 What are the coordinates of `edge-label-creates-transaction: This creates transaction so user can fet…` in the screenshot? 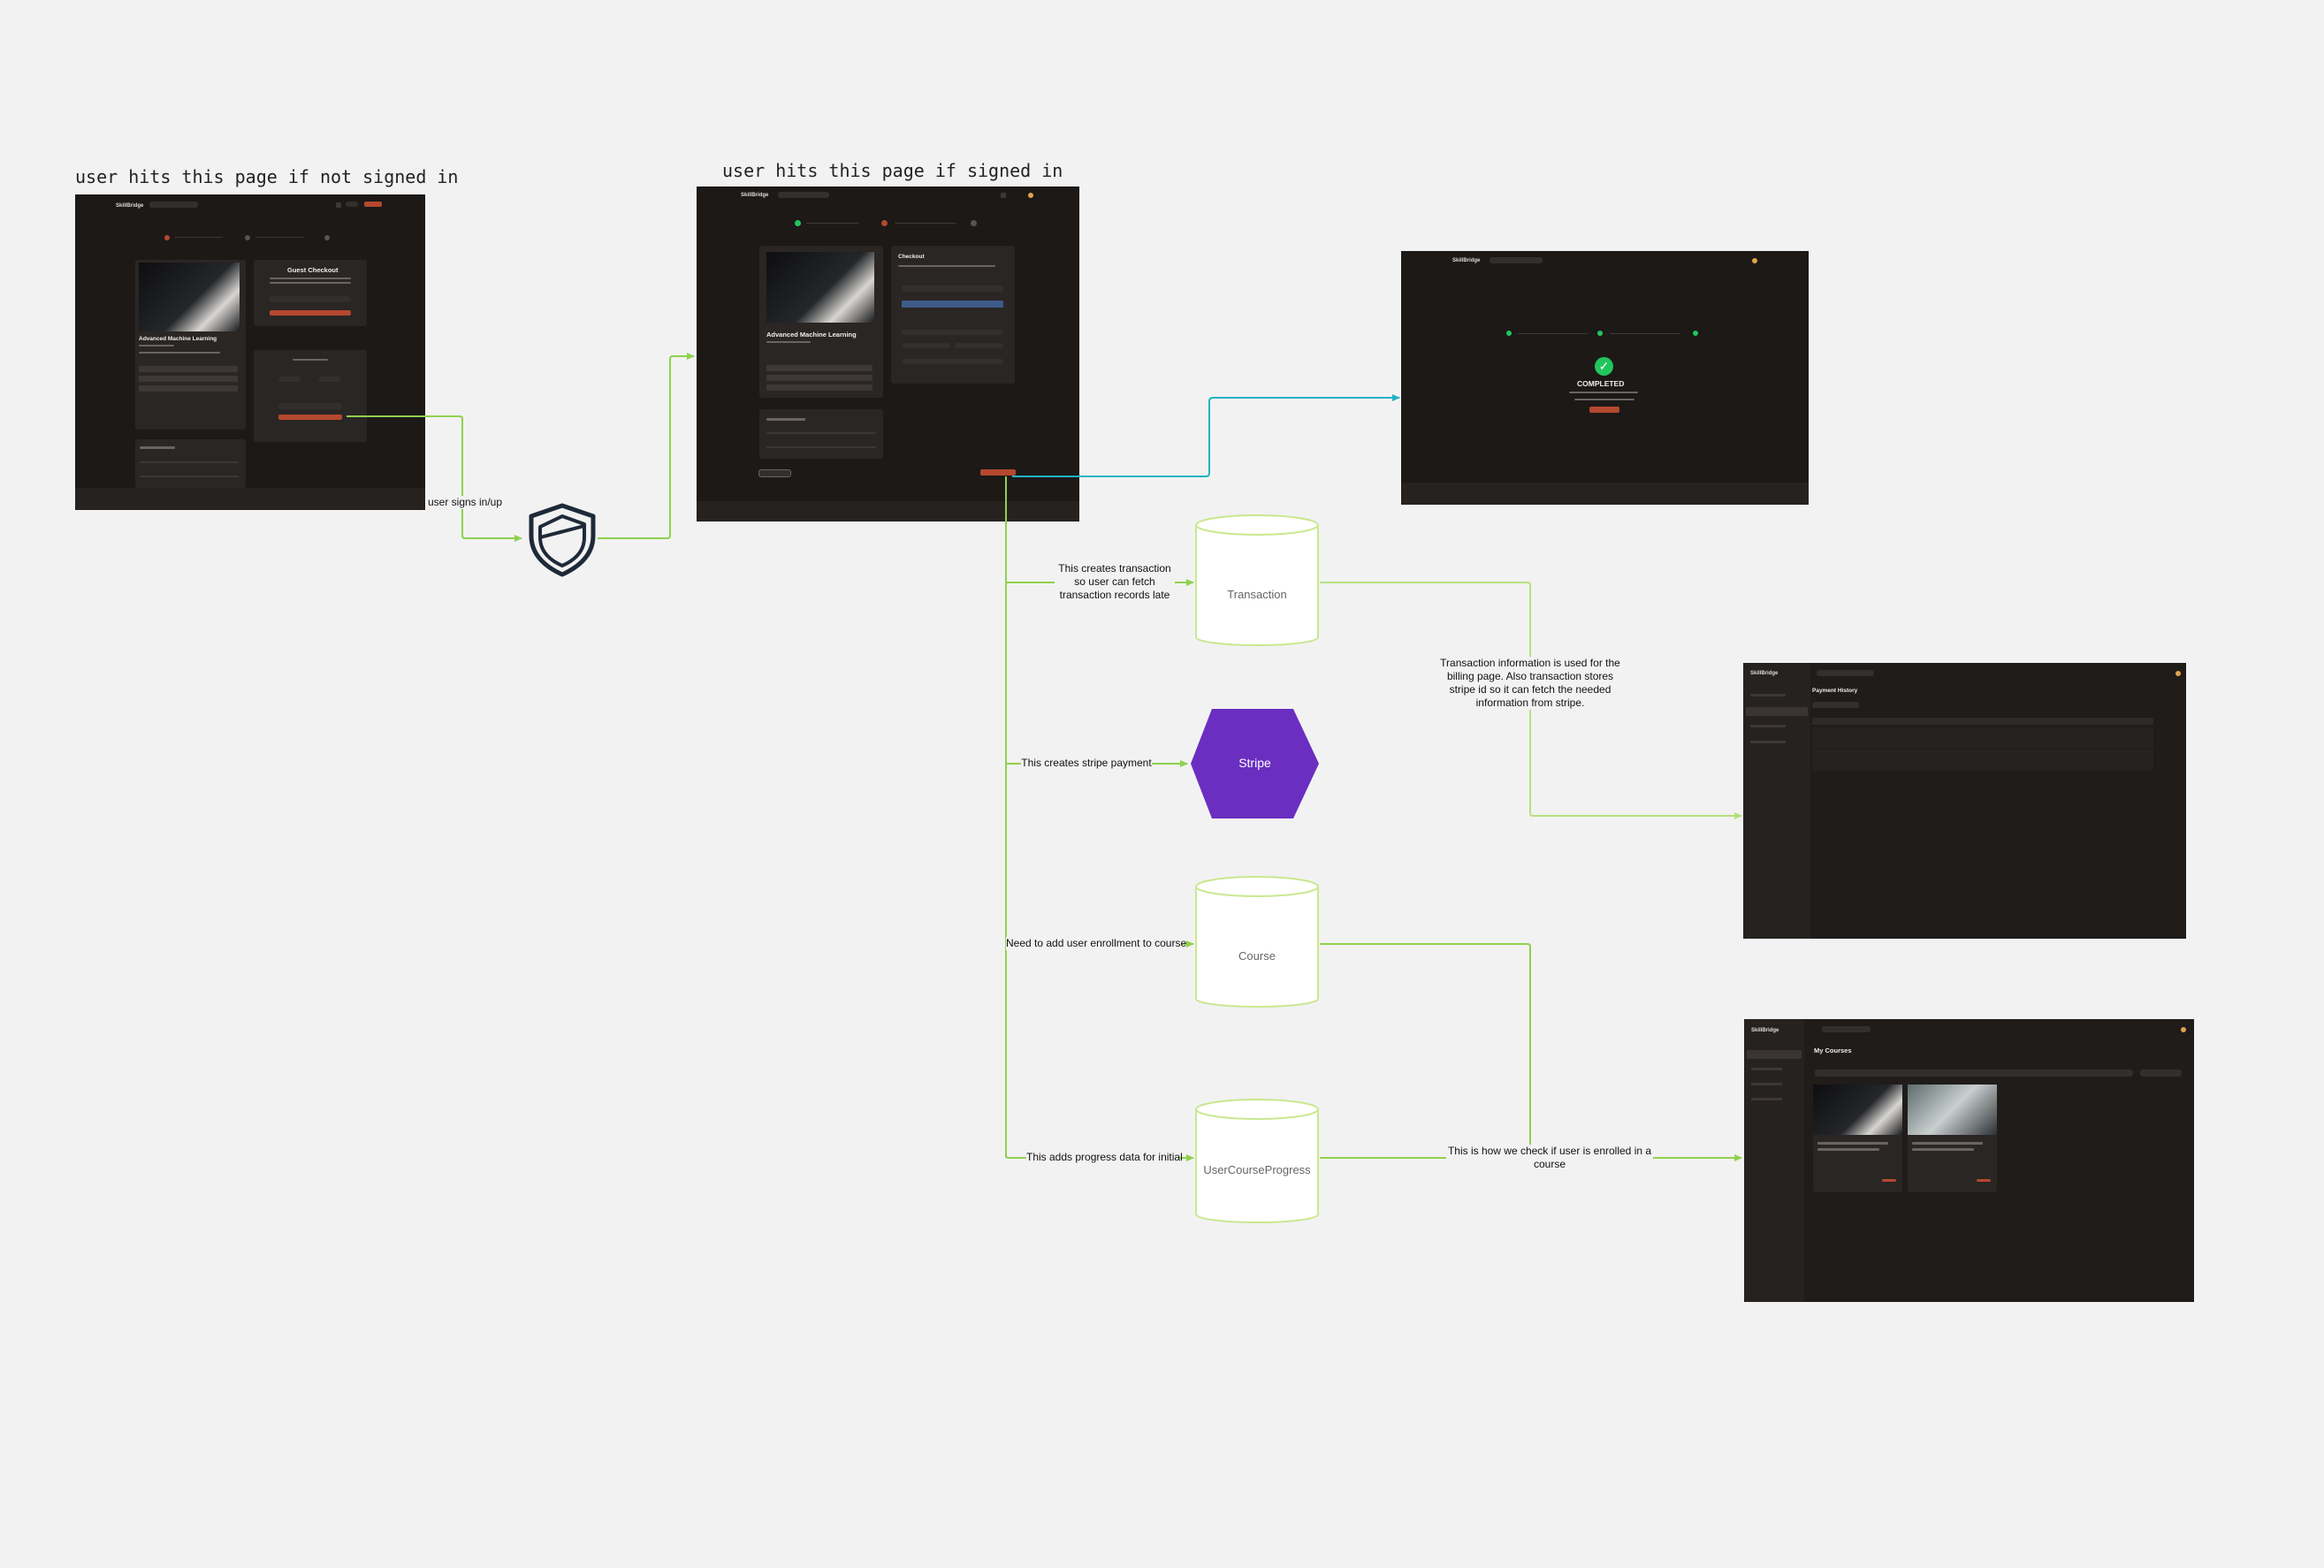 It's located at (1115, 582).